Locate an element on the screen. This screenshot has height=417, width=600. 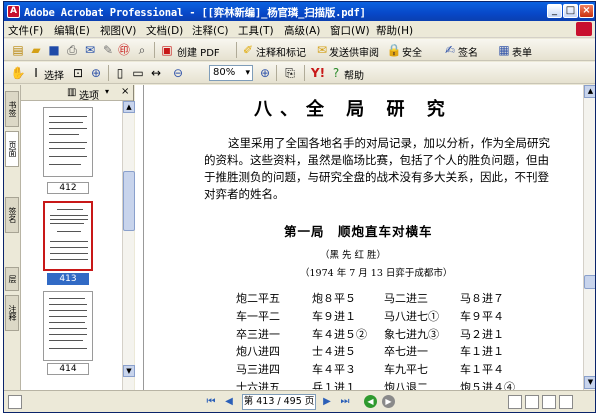
pages-panel: ▥ 选项 ▾ × 412 413 414 ▲ ▼ is located at coordinates (78, 237).